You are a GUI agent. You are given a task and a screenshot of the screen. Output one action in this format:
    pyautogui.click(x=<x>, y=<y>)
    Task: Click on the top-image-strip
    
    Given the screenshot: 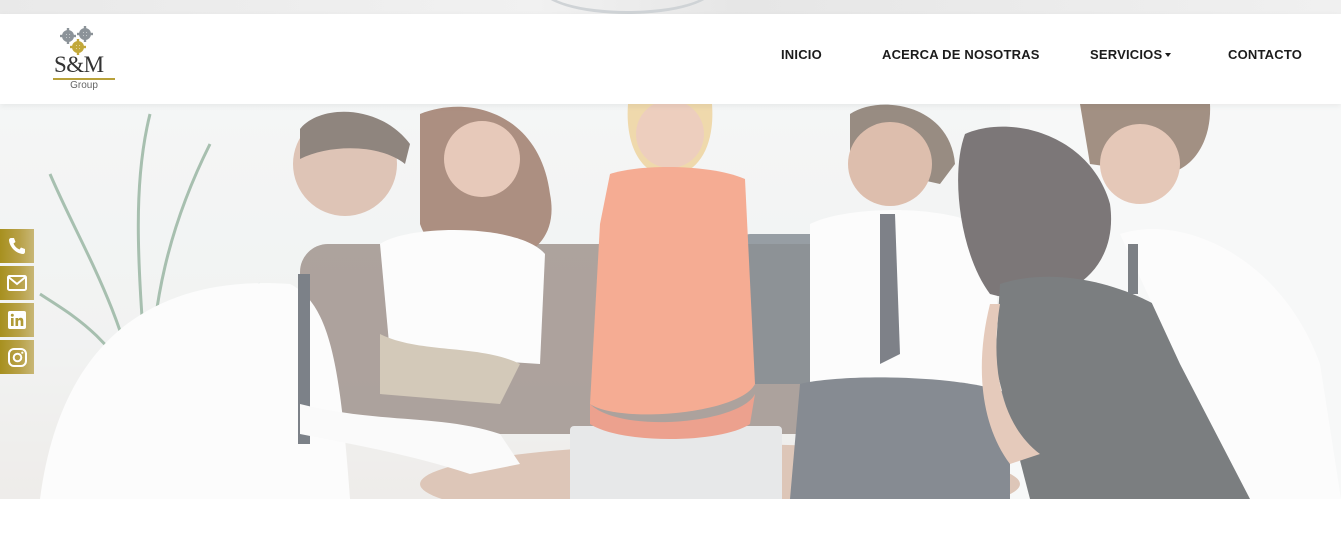 What is the action you would take?
    pyautogui.click(x=670, y=7)
    